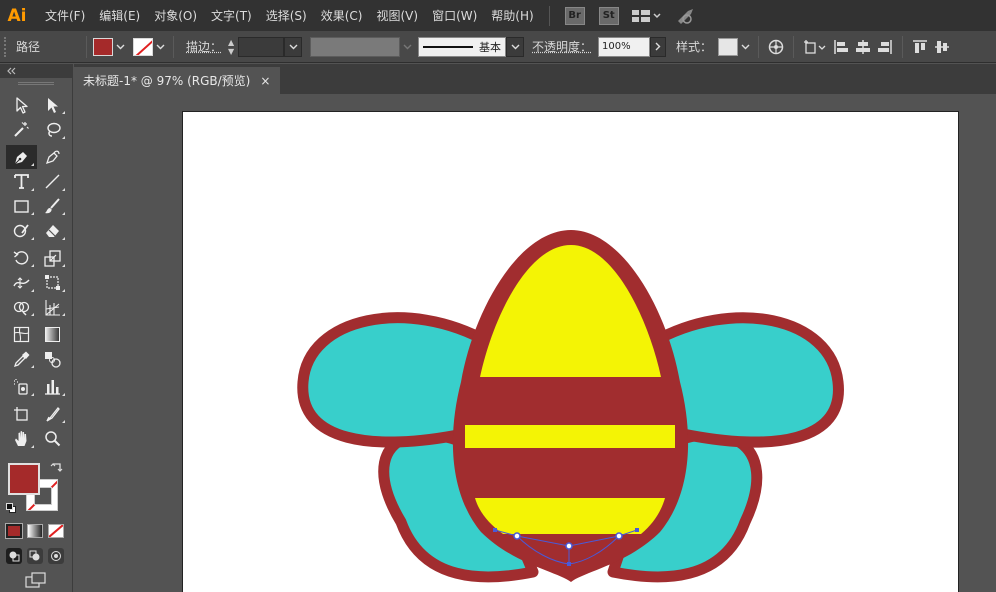 The width and height of the screenshot is (996, 592). Describe the element at coordinates (21, 335) in the screenshot. I see `mesh-tool` at that location.